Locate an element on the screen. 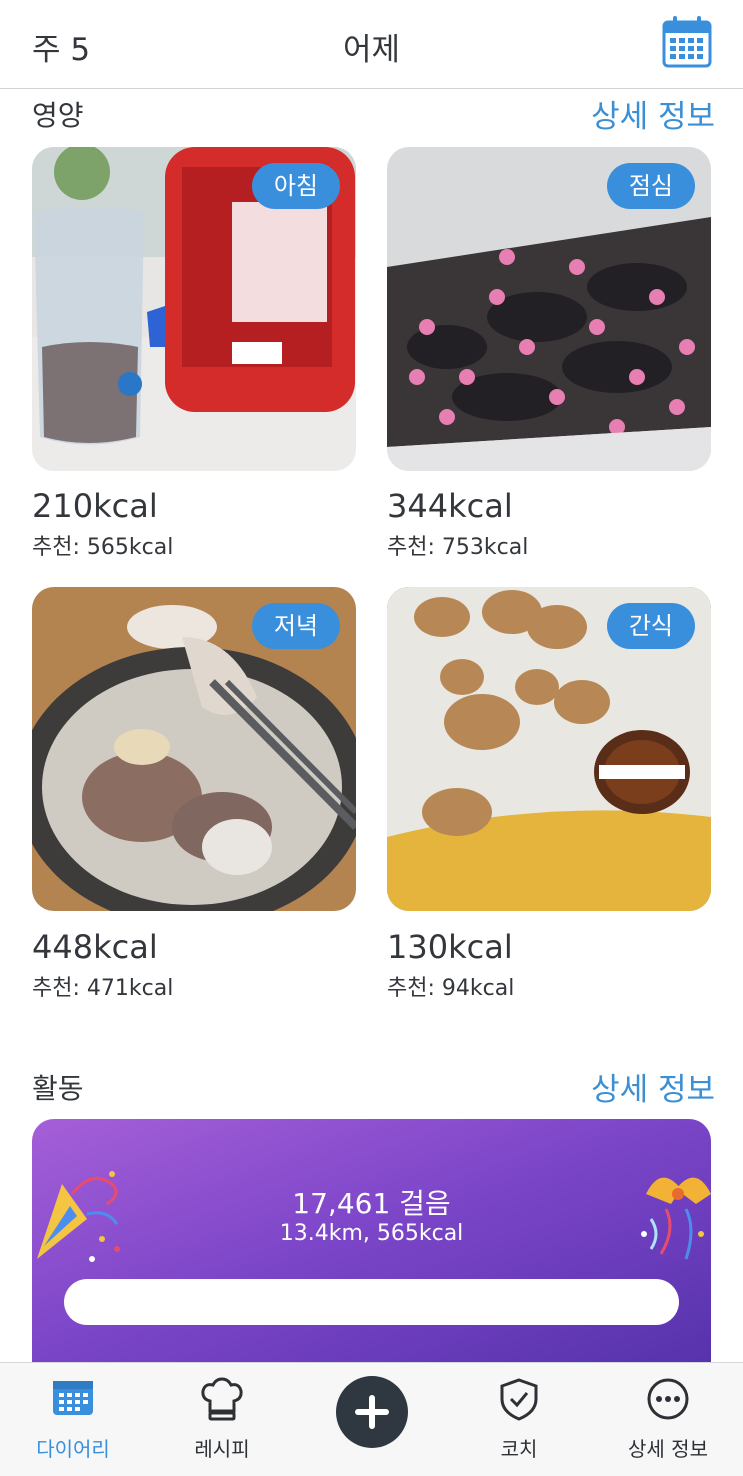 Image resolution: width=743 pixels, height=1476 pixels. snack-kcal: 130kcal is located at coordinates (450, 947).